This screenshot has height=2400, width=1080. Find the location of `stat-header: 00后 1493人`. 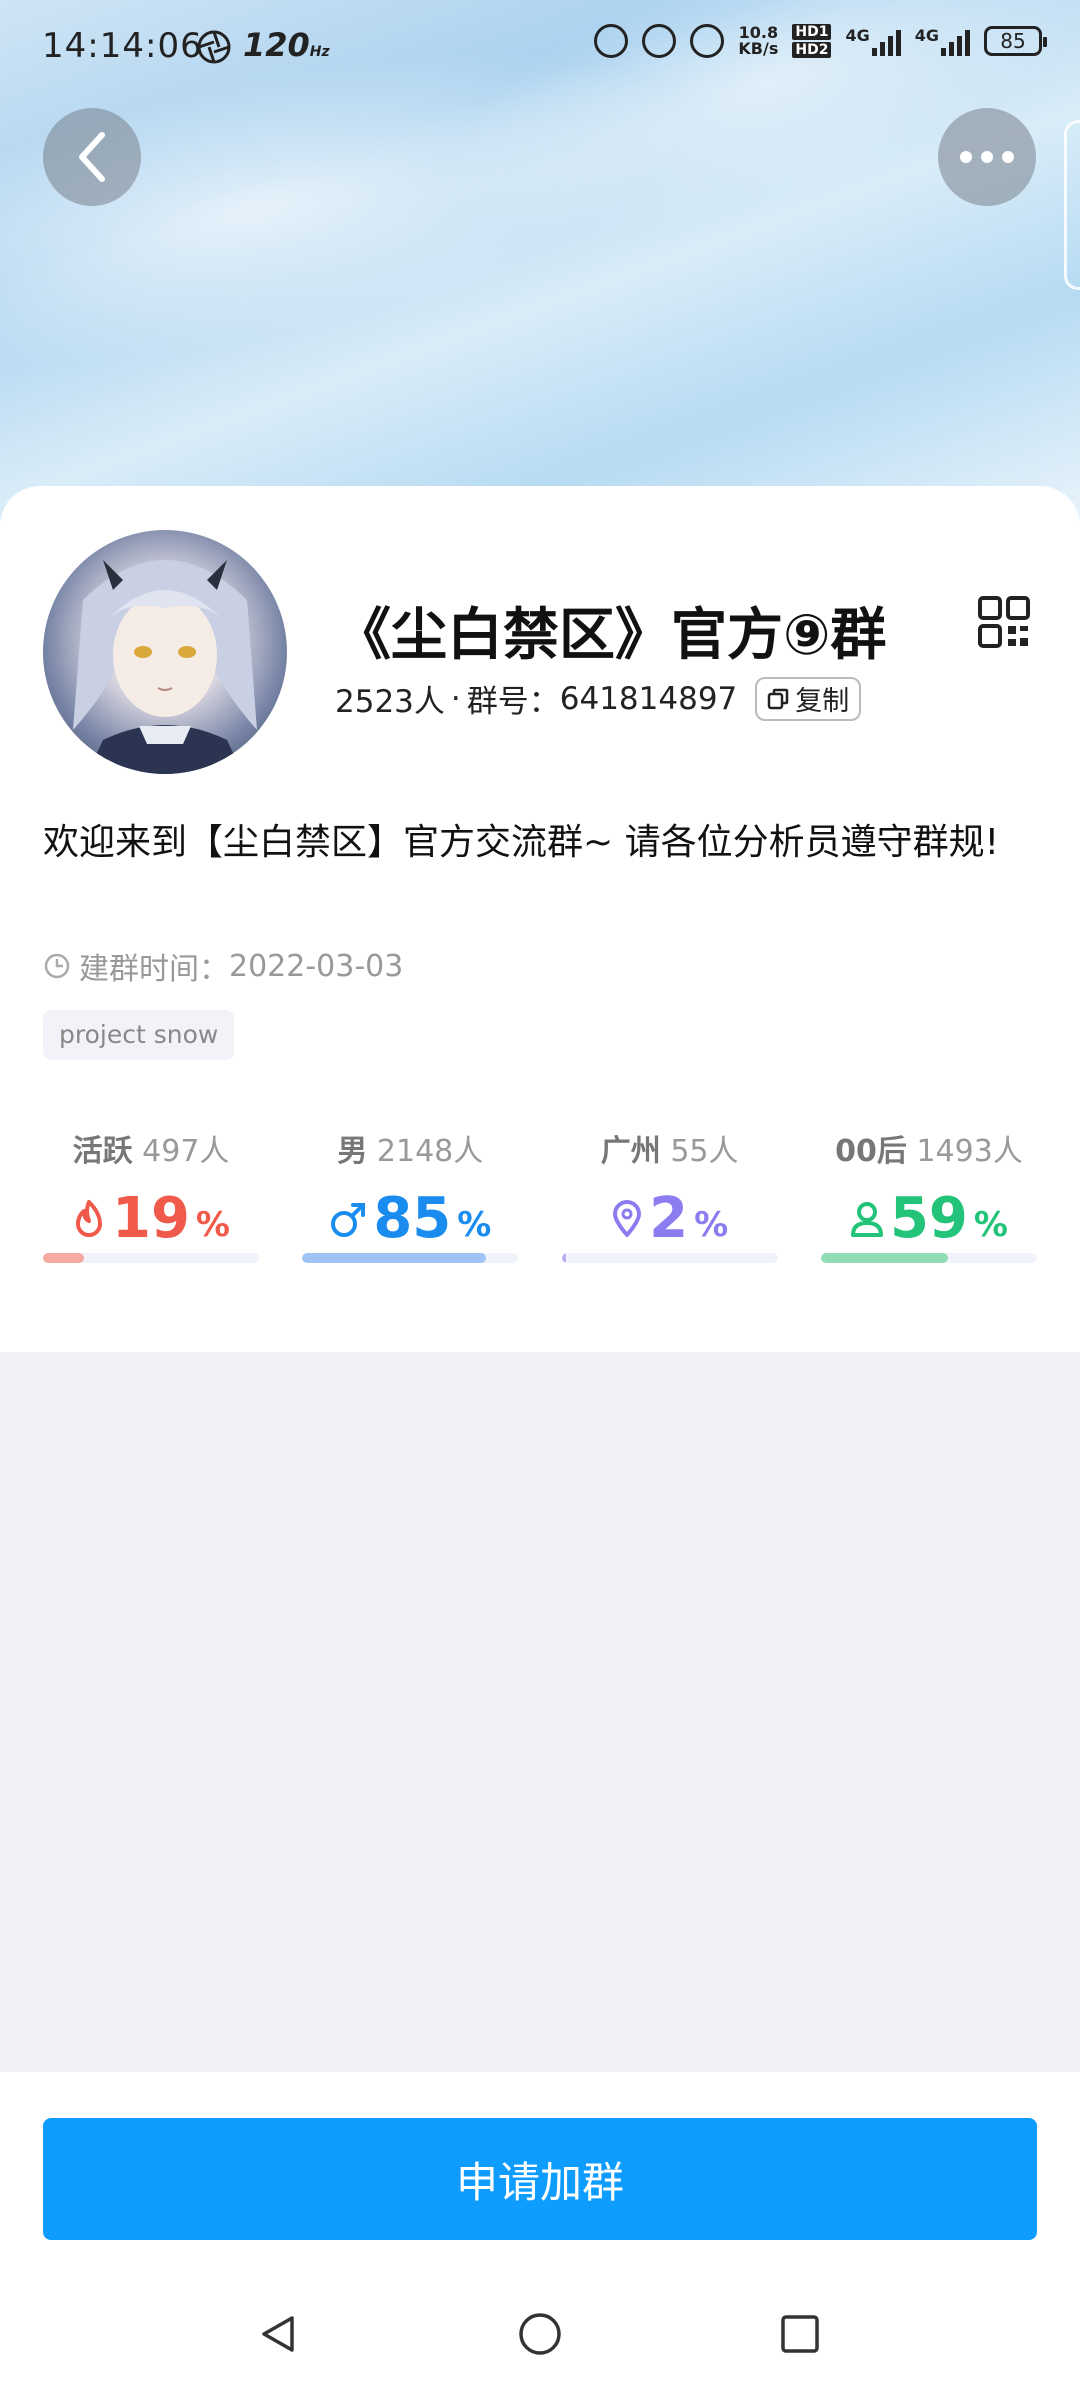

stat-header: 00后 1493人 is located at coordinates (929, 1148).